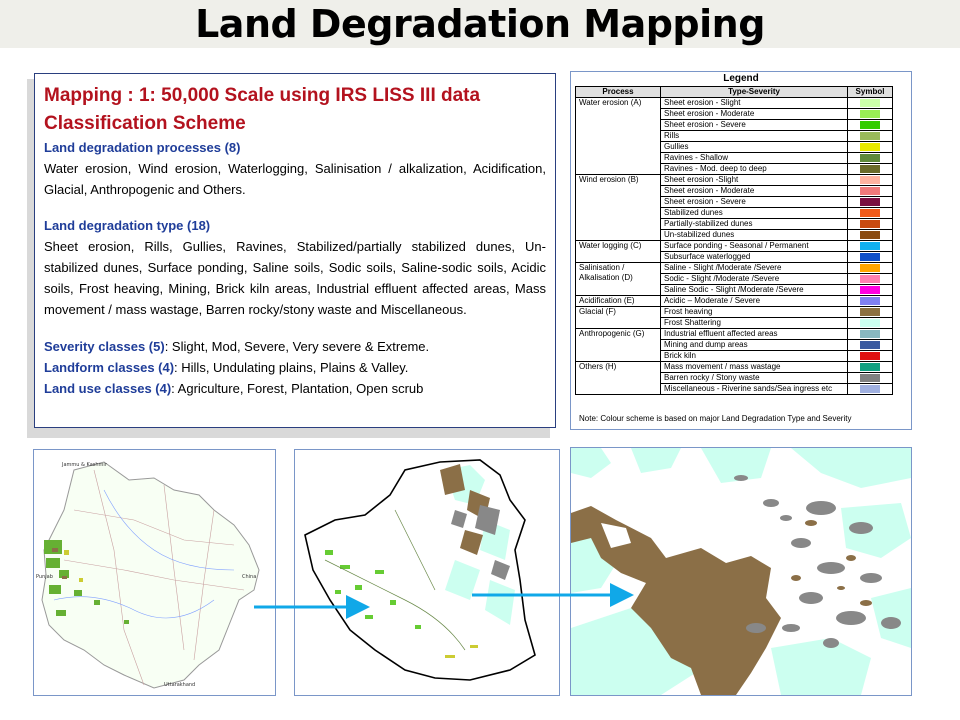 This screenshot has width=960, height=720. I want to click on legend-type: Surface ponding - Seasonal / Permanent, so click(754, 246).